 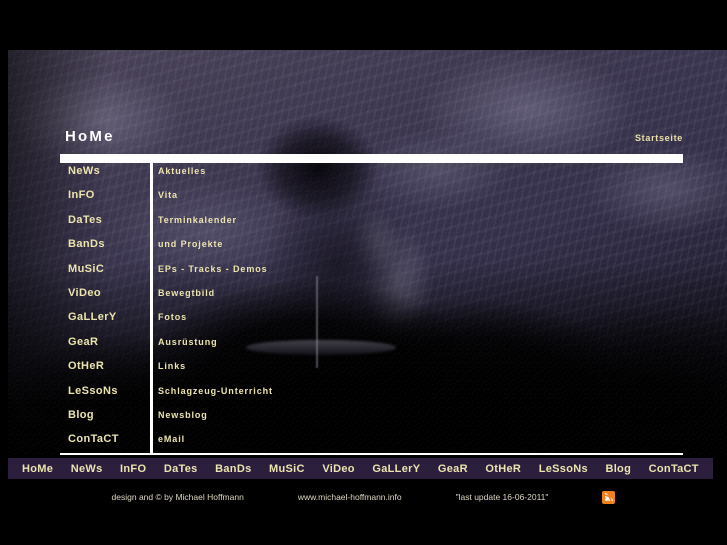 I want to click on nav-item-info: InFO, so click(x=133, y=469).